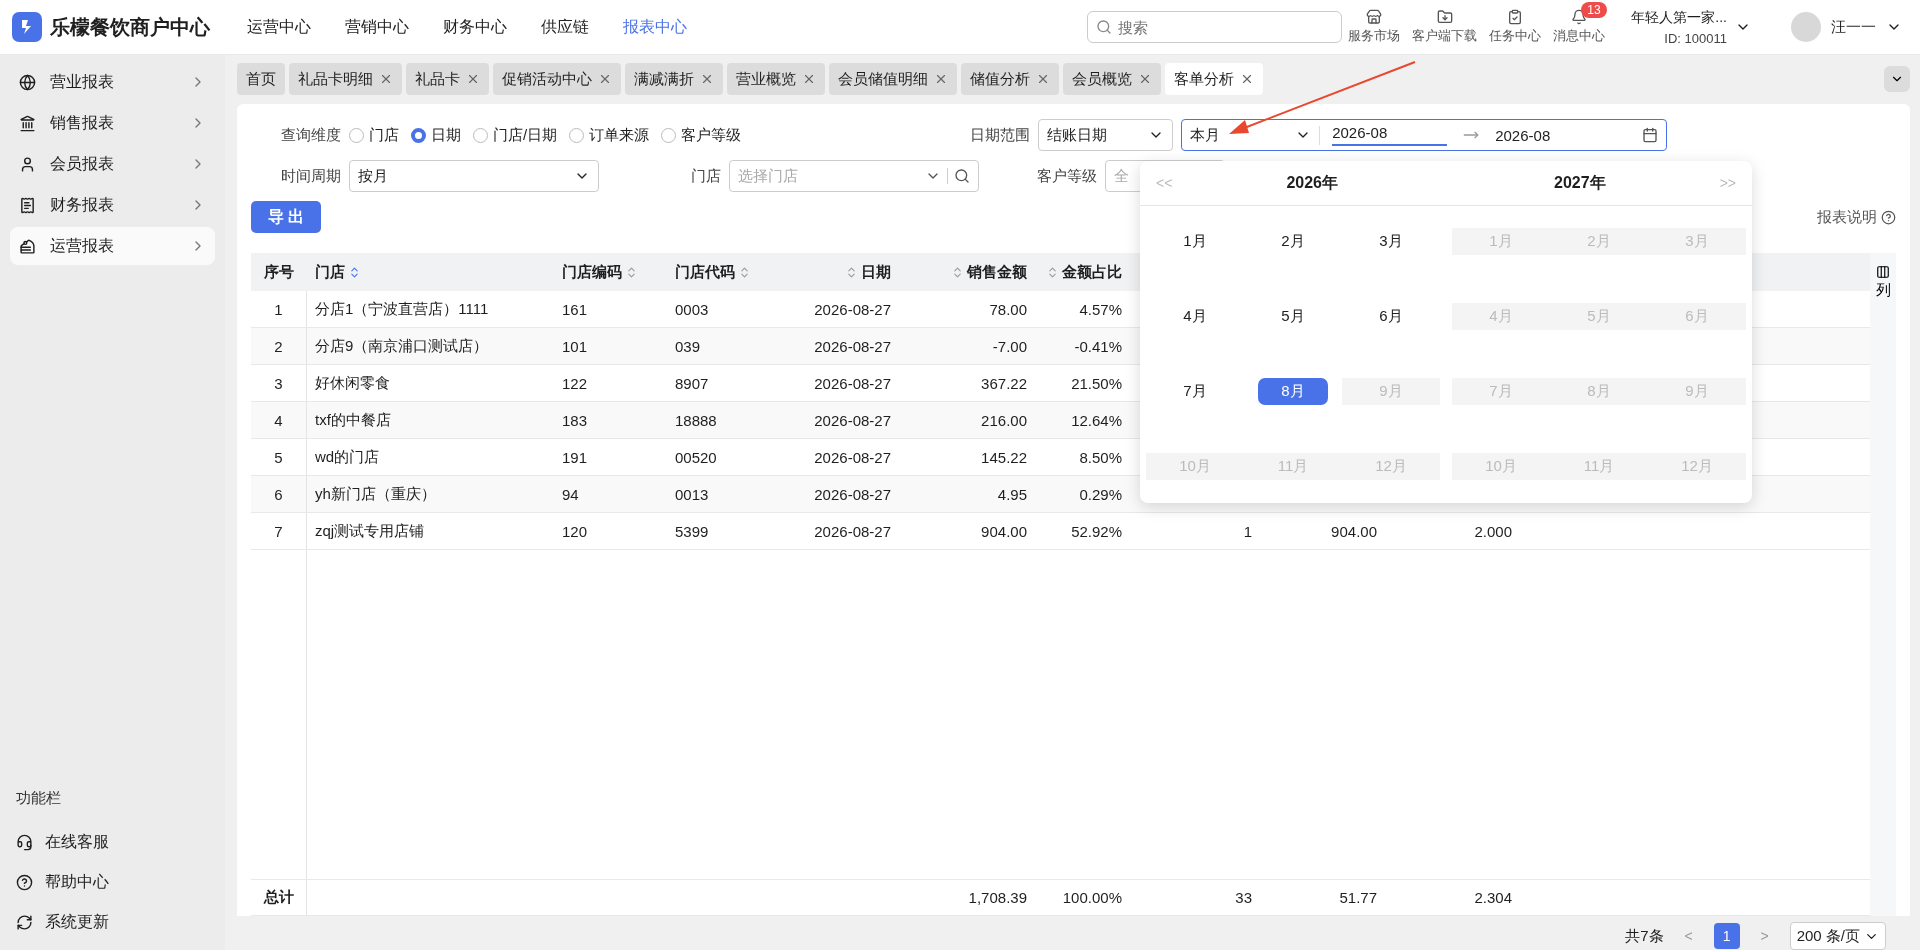 Image resolution: width=1920 pixels, height=950 pixels. I want to click on table-cell-text: 120, so click(575, 531).